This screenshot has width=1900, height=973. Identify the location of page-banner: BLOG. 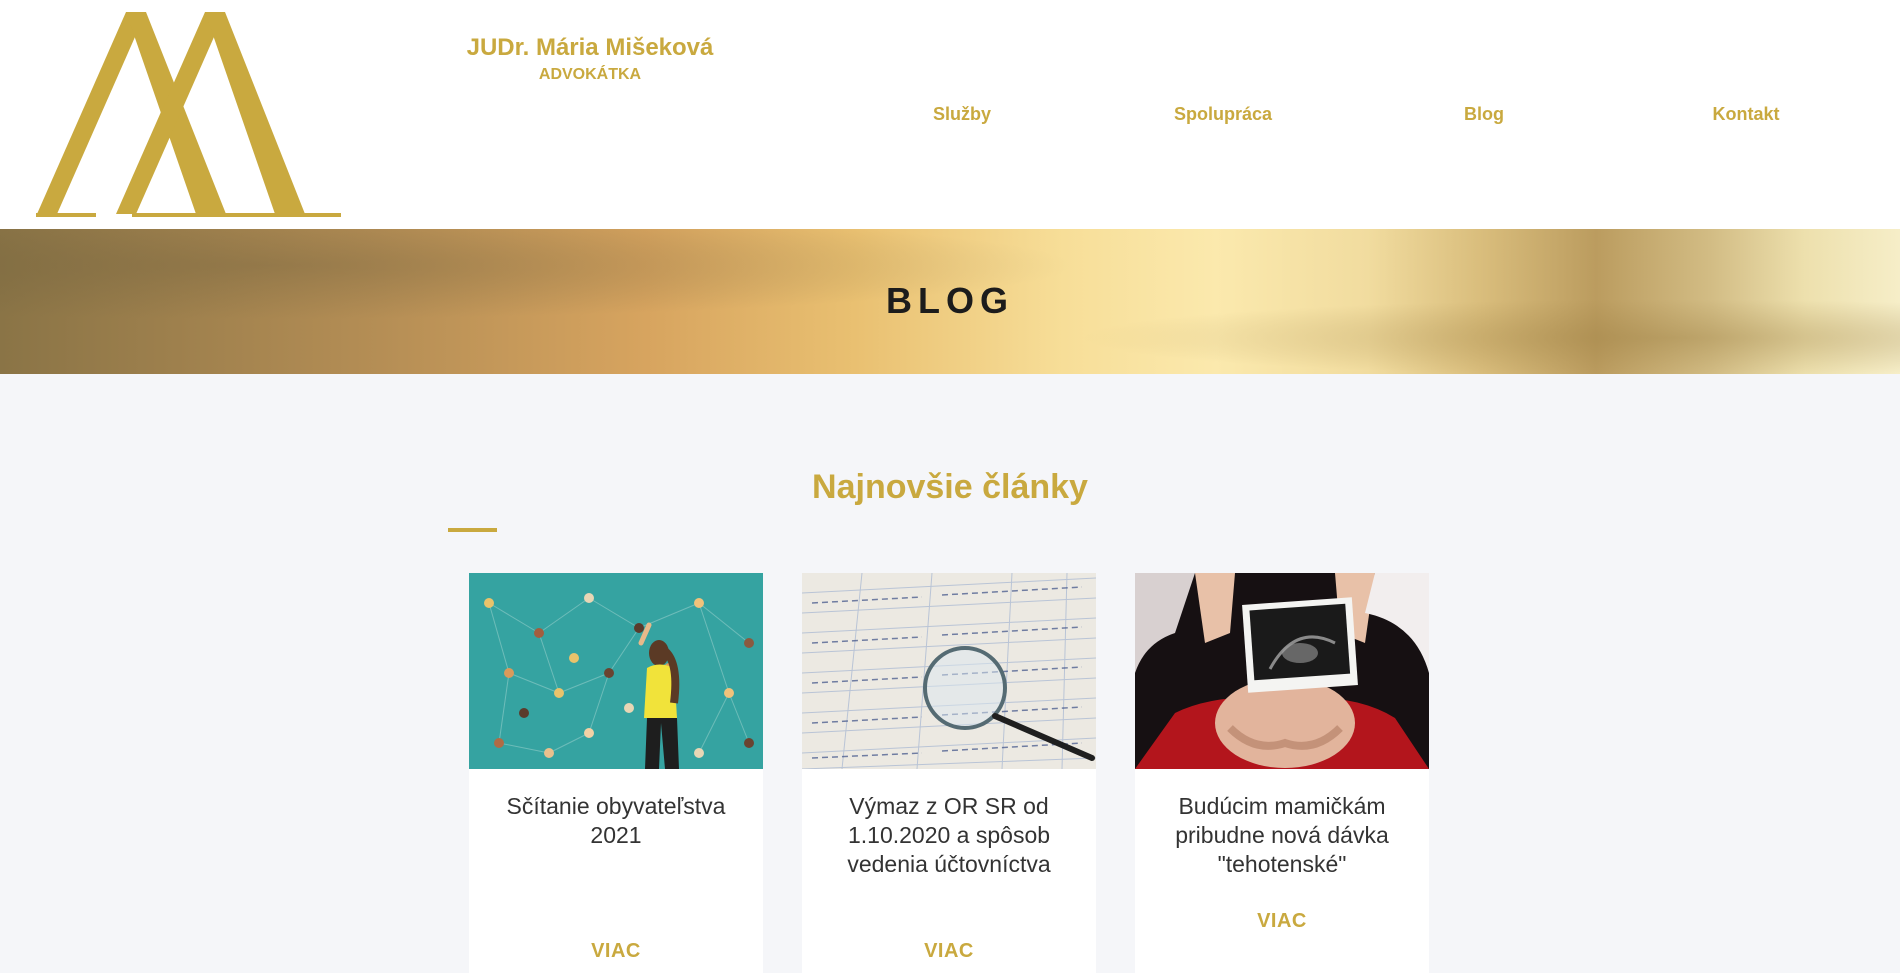
(950, 301).